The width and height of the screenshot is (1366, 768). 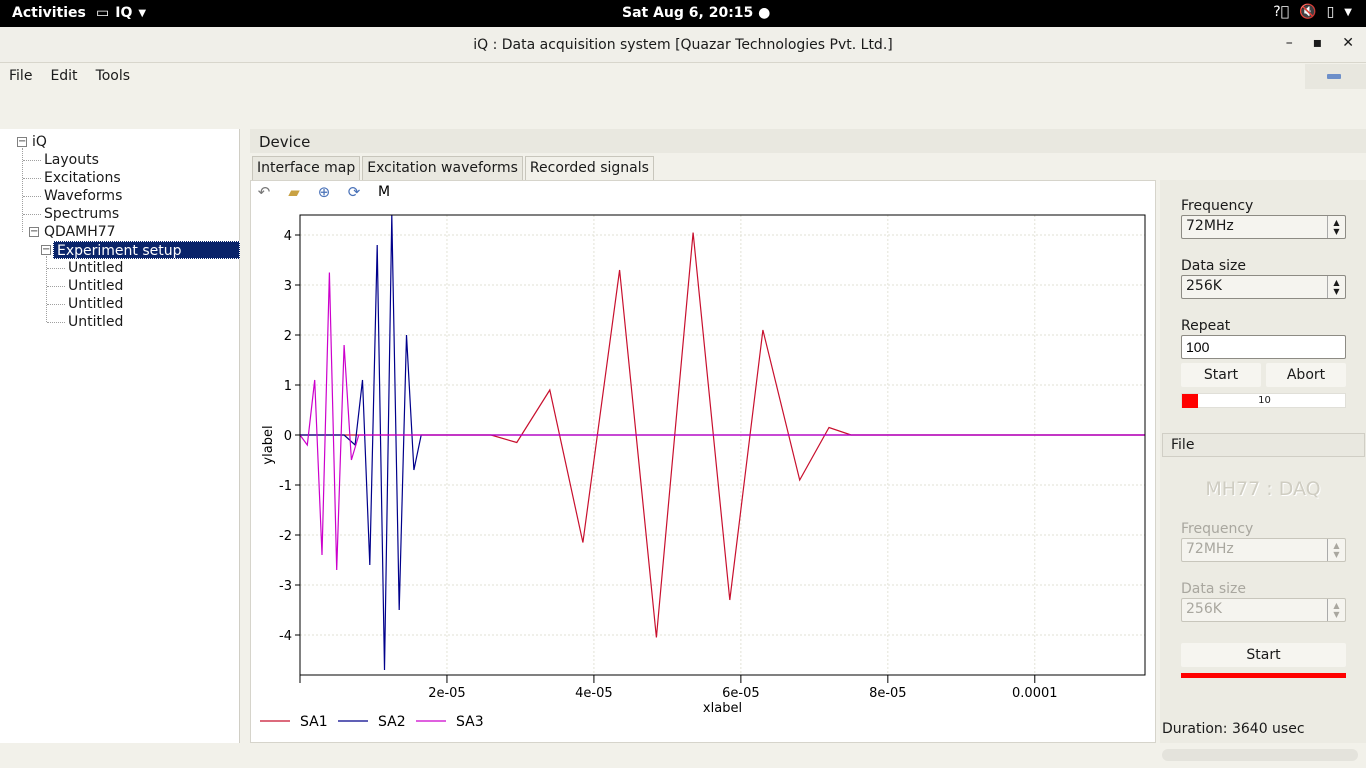 I want to click on abort-button: Abort, so click(x=1306, y=375).